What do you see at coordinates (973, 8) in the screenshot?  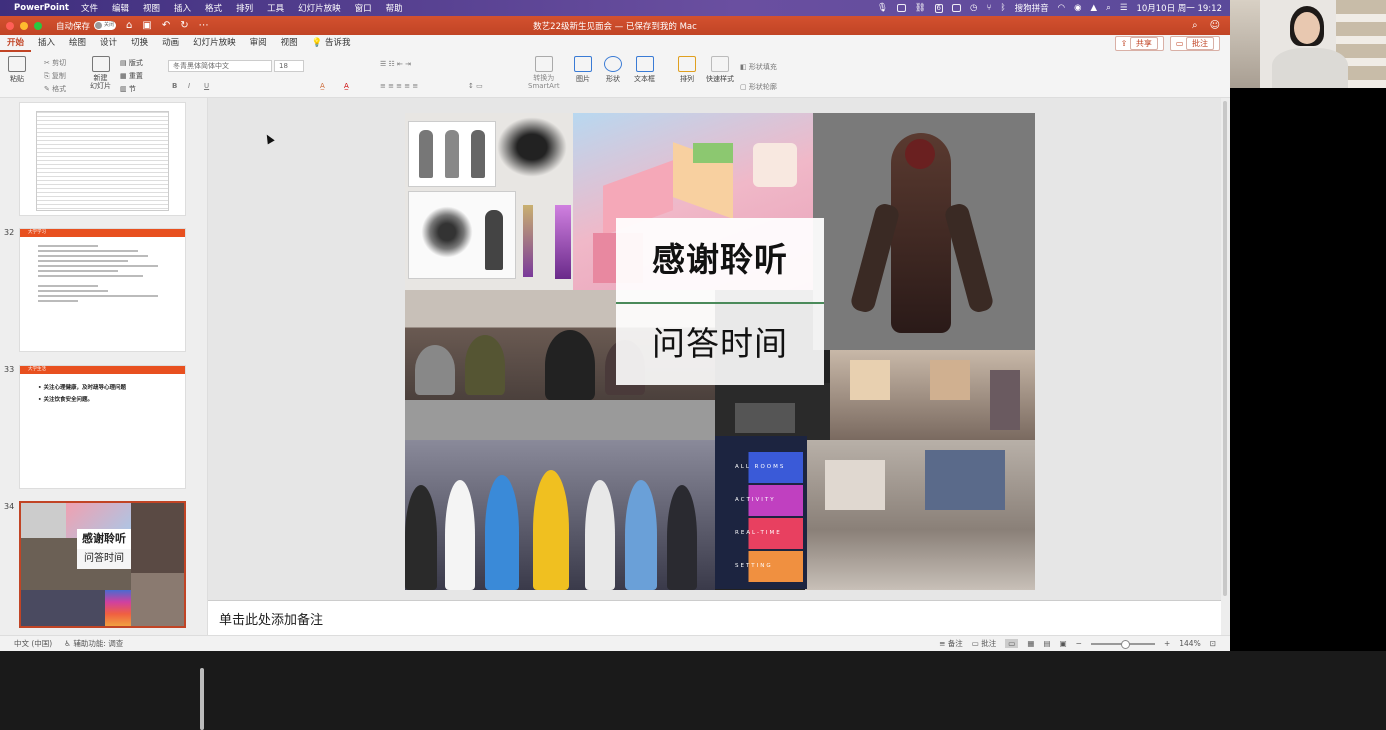 I see `clock-icon: ◷` at bounding box center [973, 8].